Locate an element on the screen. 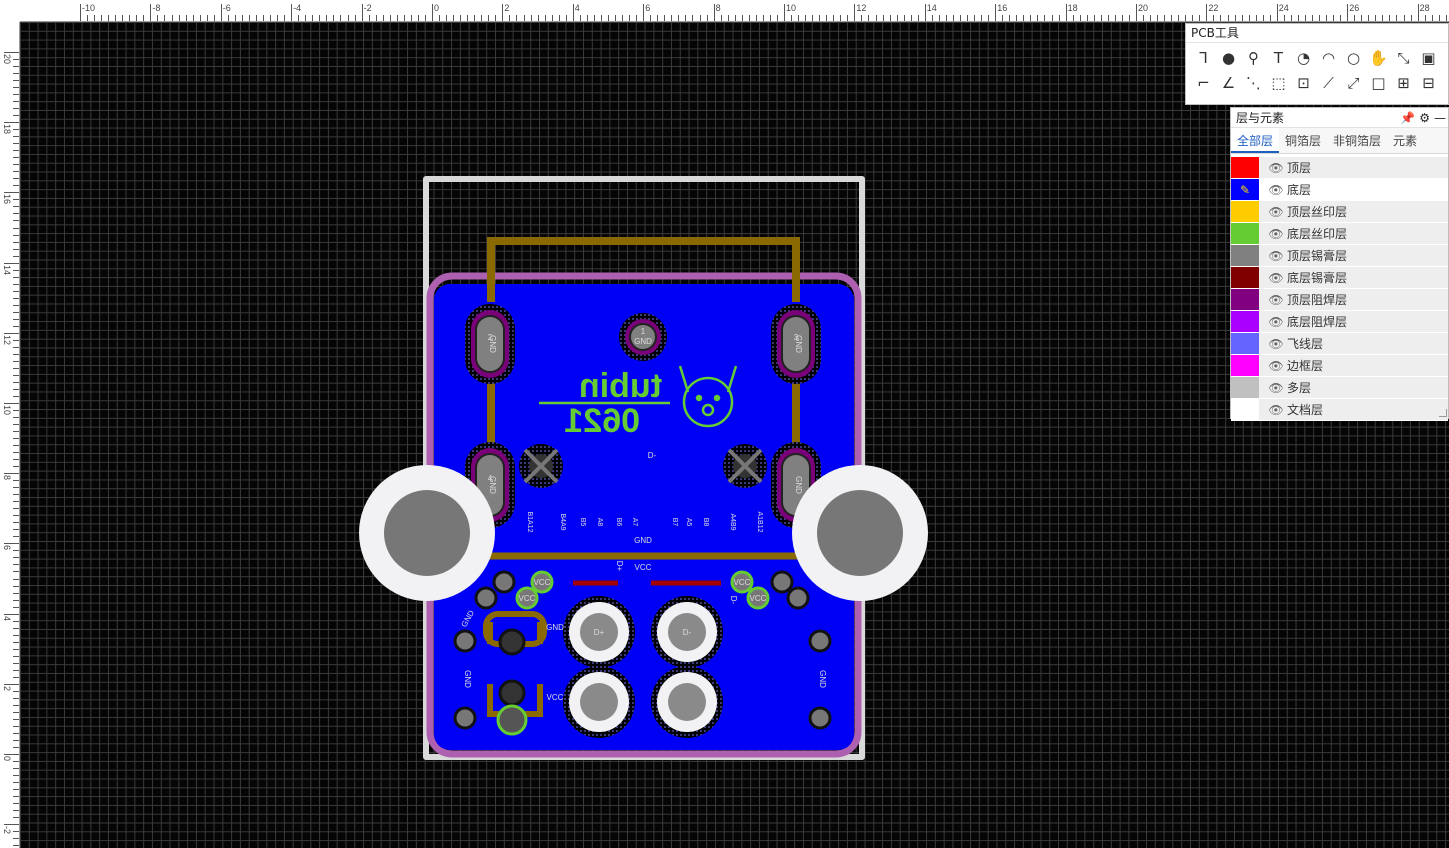 The image size is (1449, 848). ruler-label-x: 22 is located at coordinates (1213, 8).